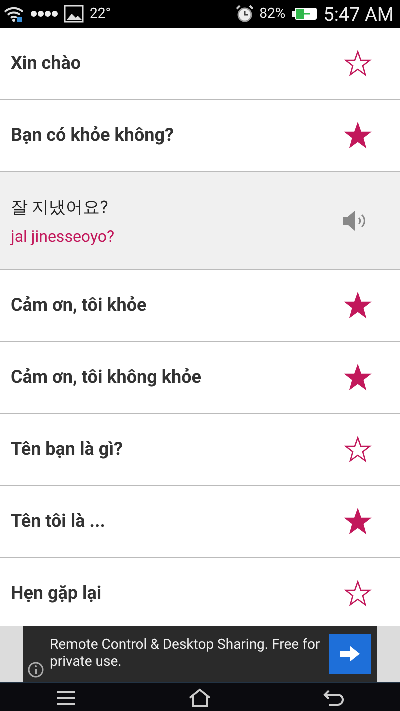 The image size is (400, 711). I want to click on temperature: 22°, so click(100, 14).